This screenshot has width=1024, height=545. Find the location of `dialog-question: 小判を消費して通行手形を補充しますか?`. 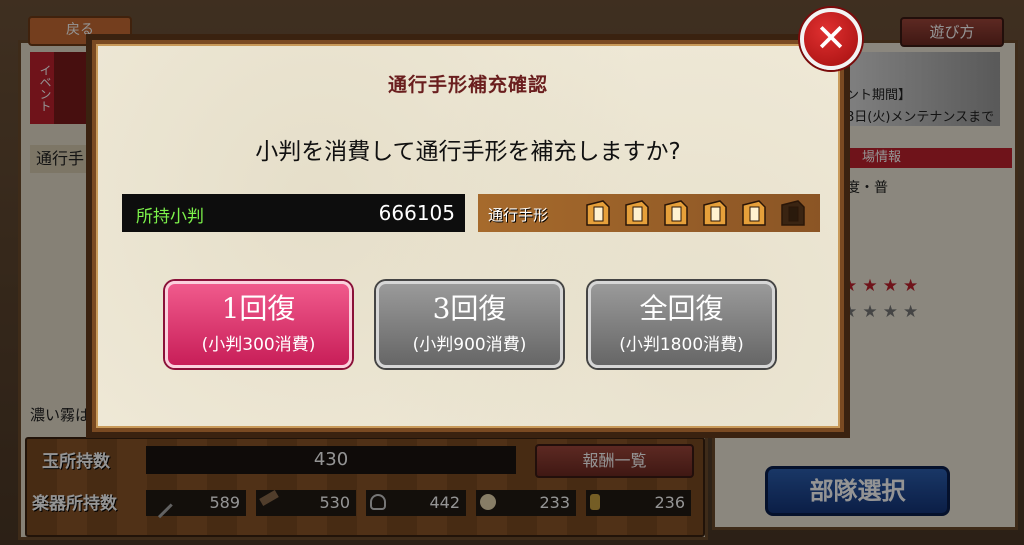

dialog-question: 小判を消費して通行手形を補充しますか? is located at coordinates (468, 152).